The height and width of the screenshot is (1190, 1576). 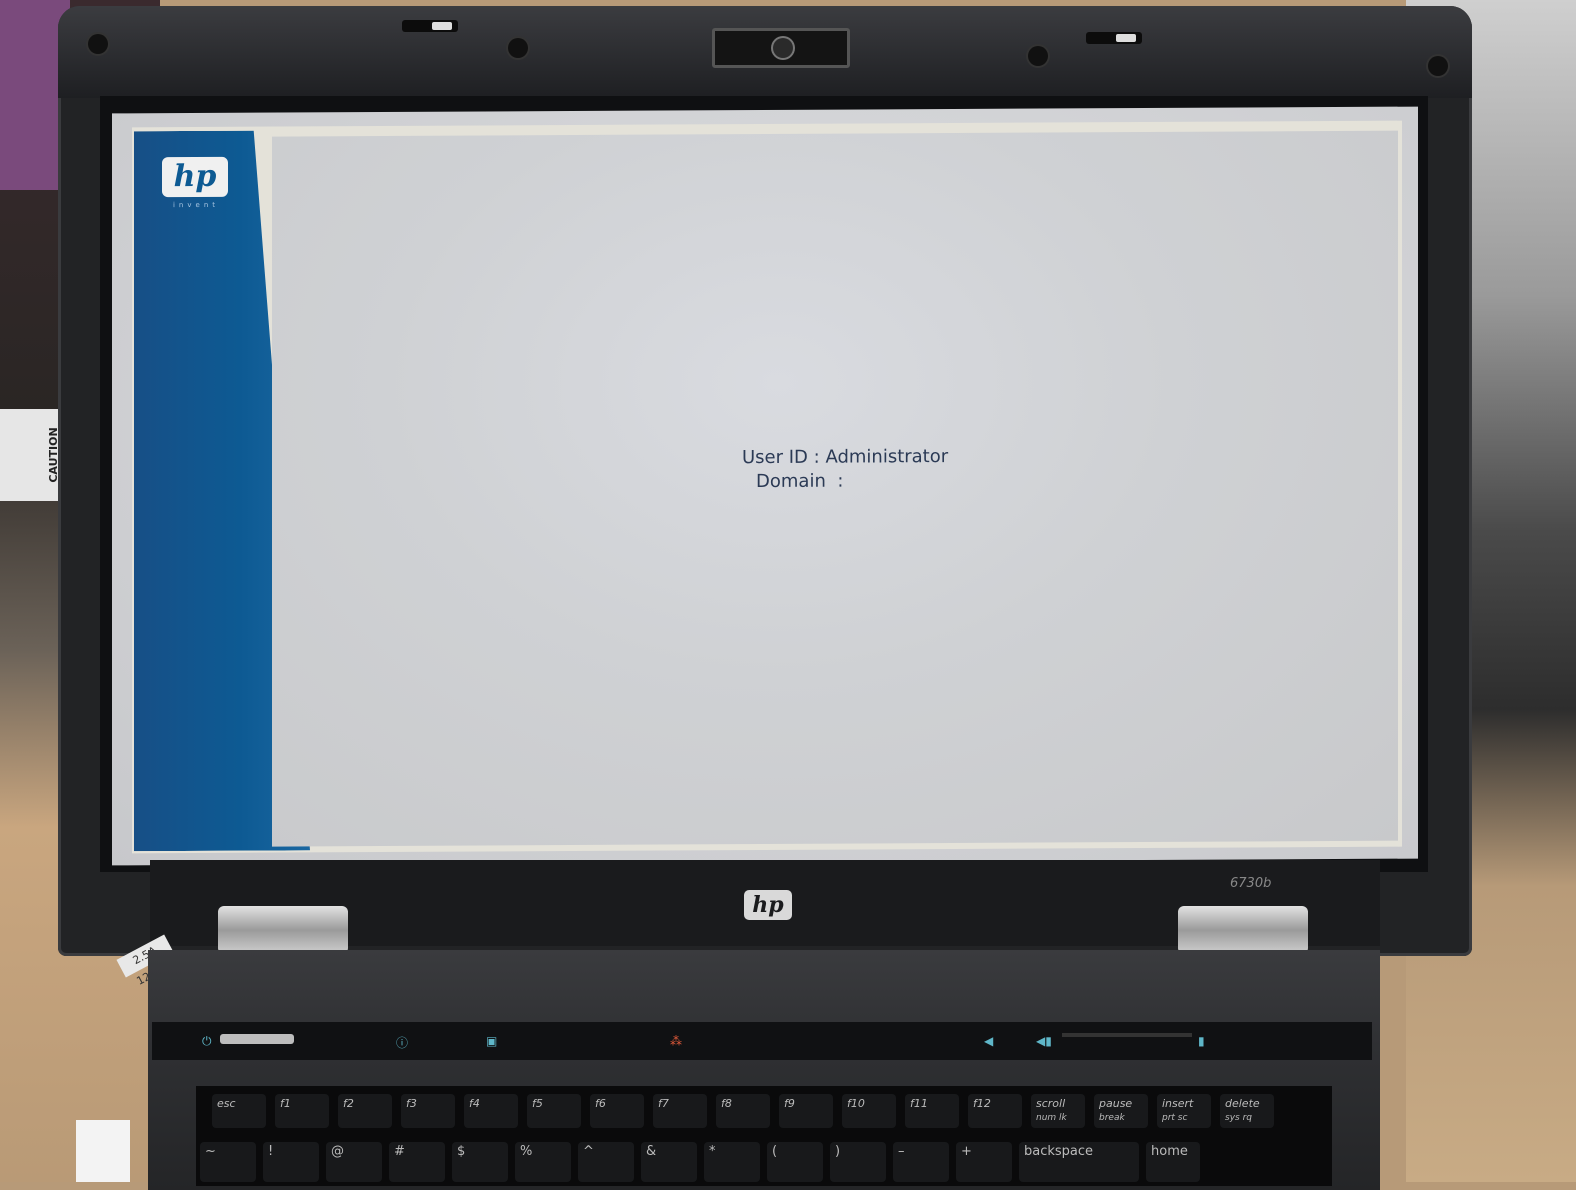 I want to click on volume-icon: ◀▮, so click(x=1044, y=1041).